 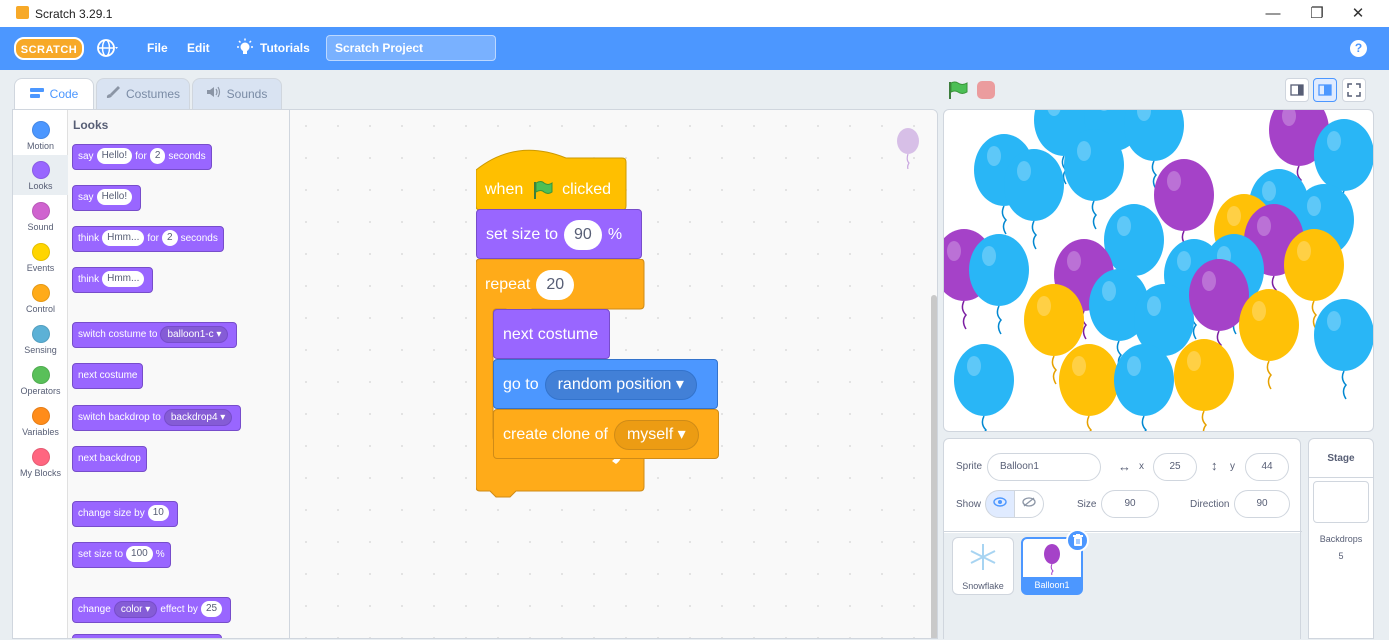 I want to click on category-control: Control, so click(x=40, y=298).